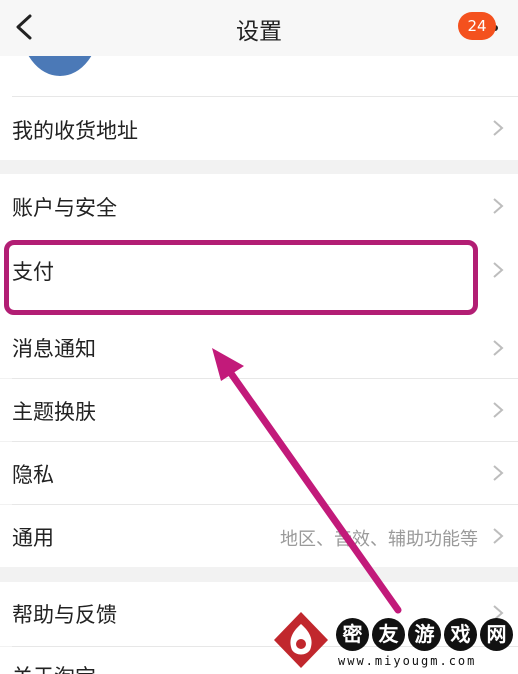  I want to click on row-label: 帮助与反馈, so click(64, 615).